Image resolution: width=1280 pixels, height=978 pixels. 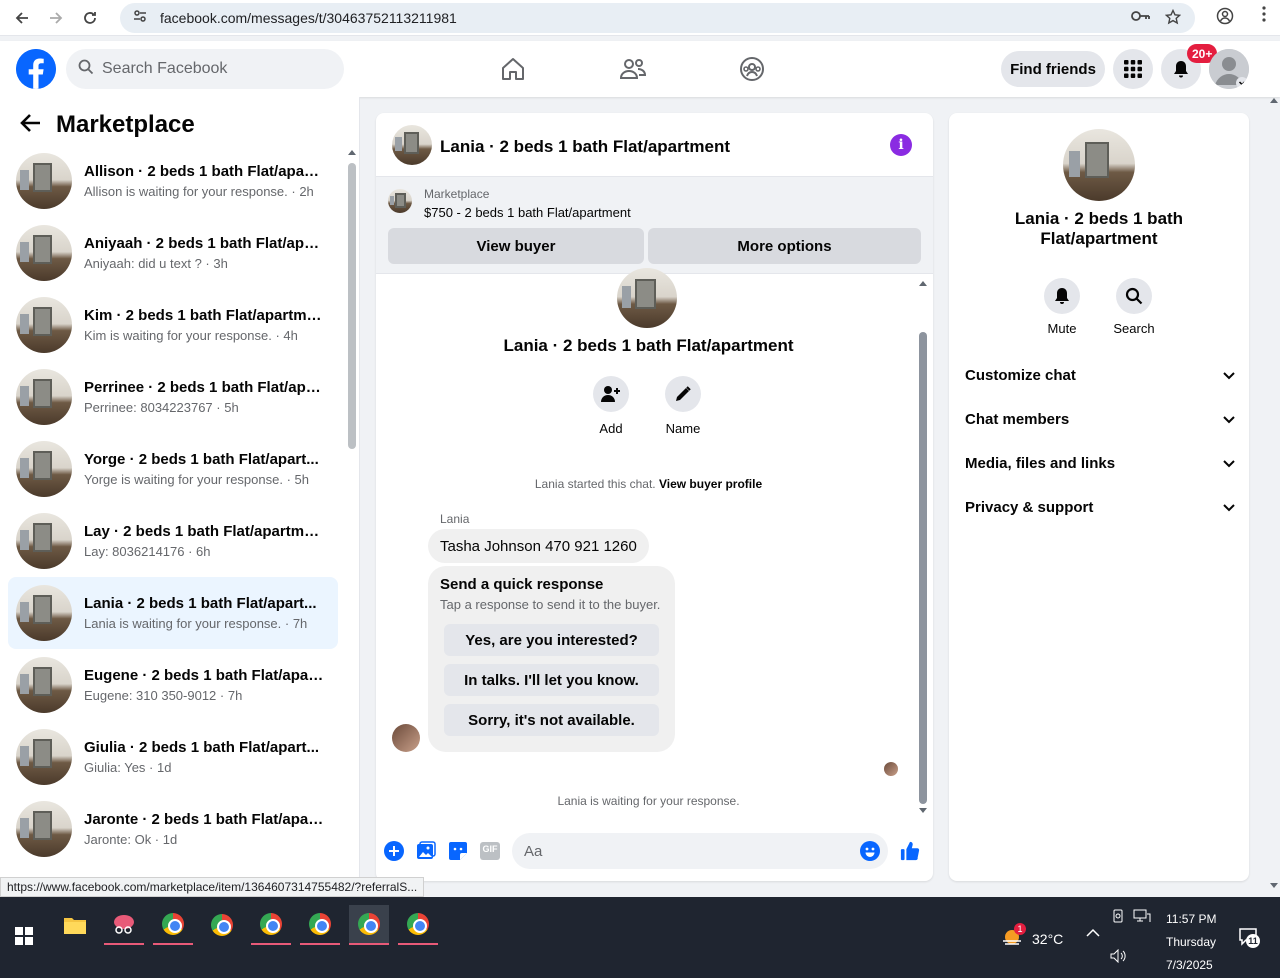 What do you see at coordinates (24, 936) in the screenshot?
I see `windows-start-icon` at bounding box center [24, 936].